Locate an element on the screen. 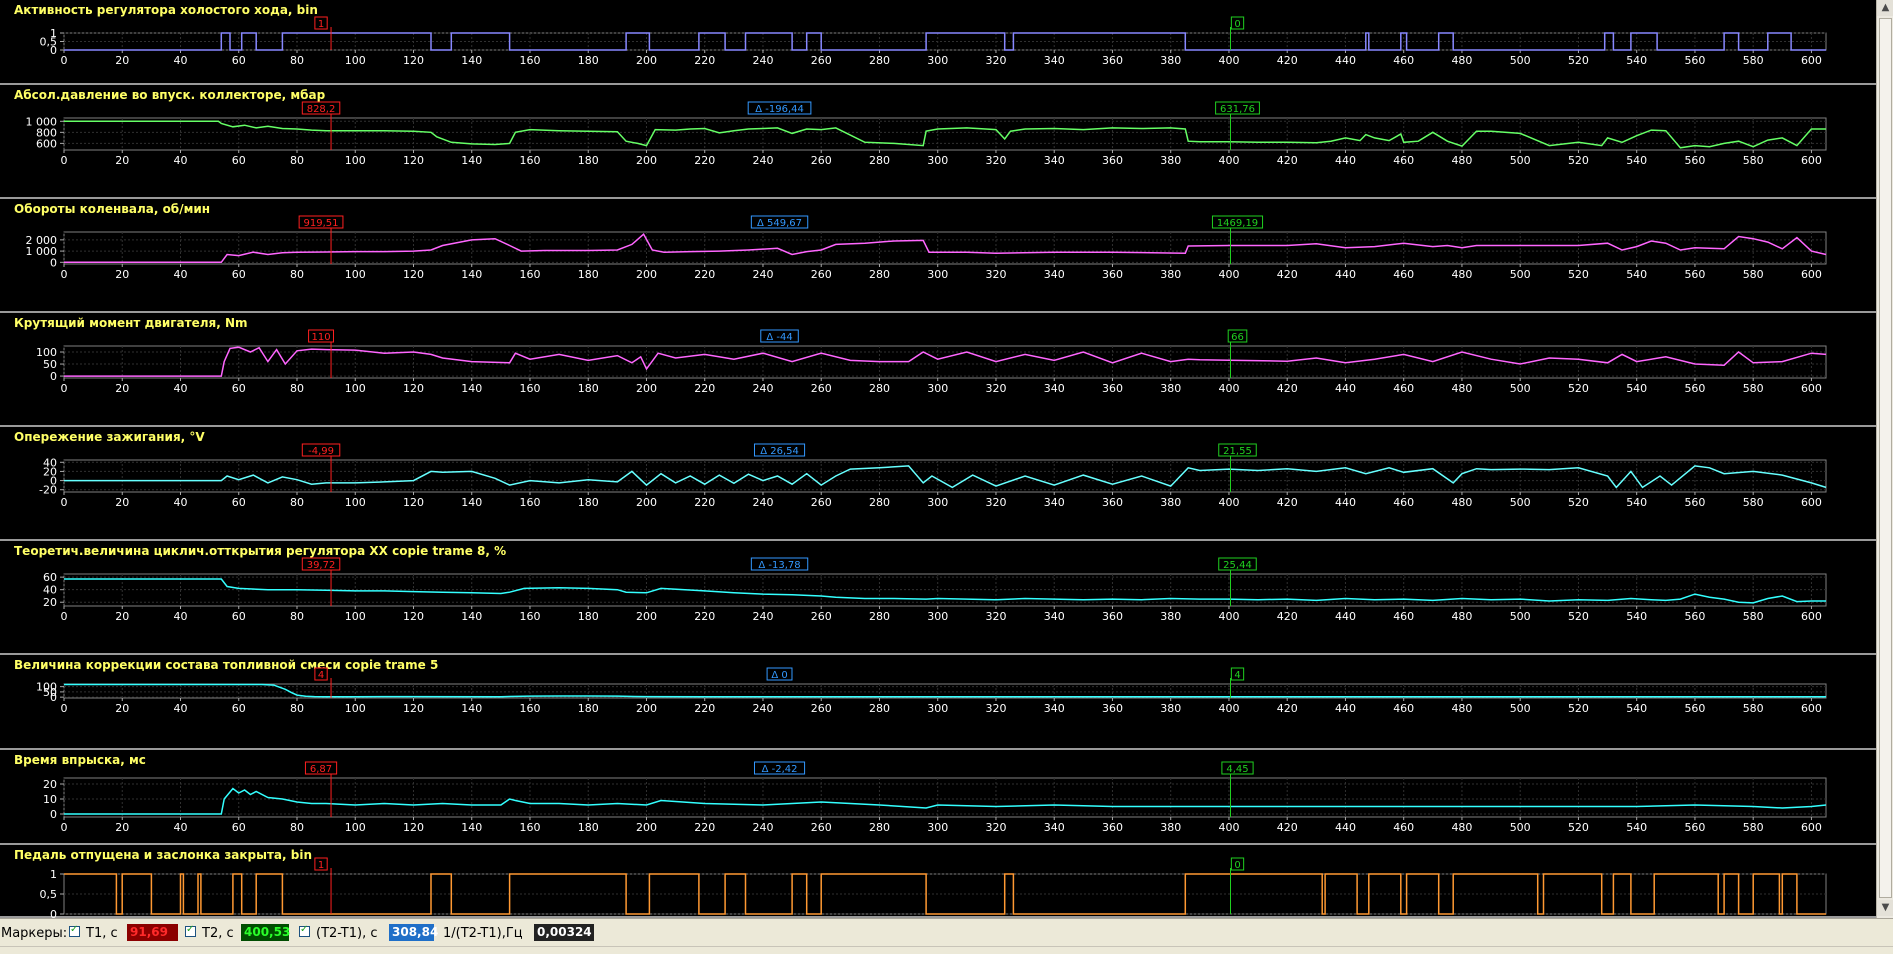 This screenshot has width=1893, height=954. t1-value-label: 1 is located at coordinates (321, 865).